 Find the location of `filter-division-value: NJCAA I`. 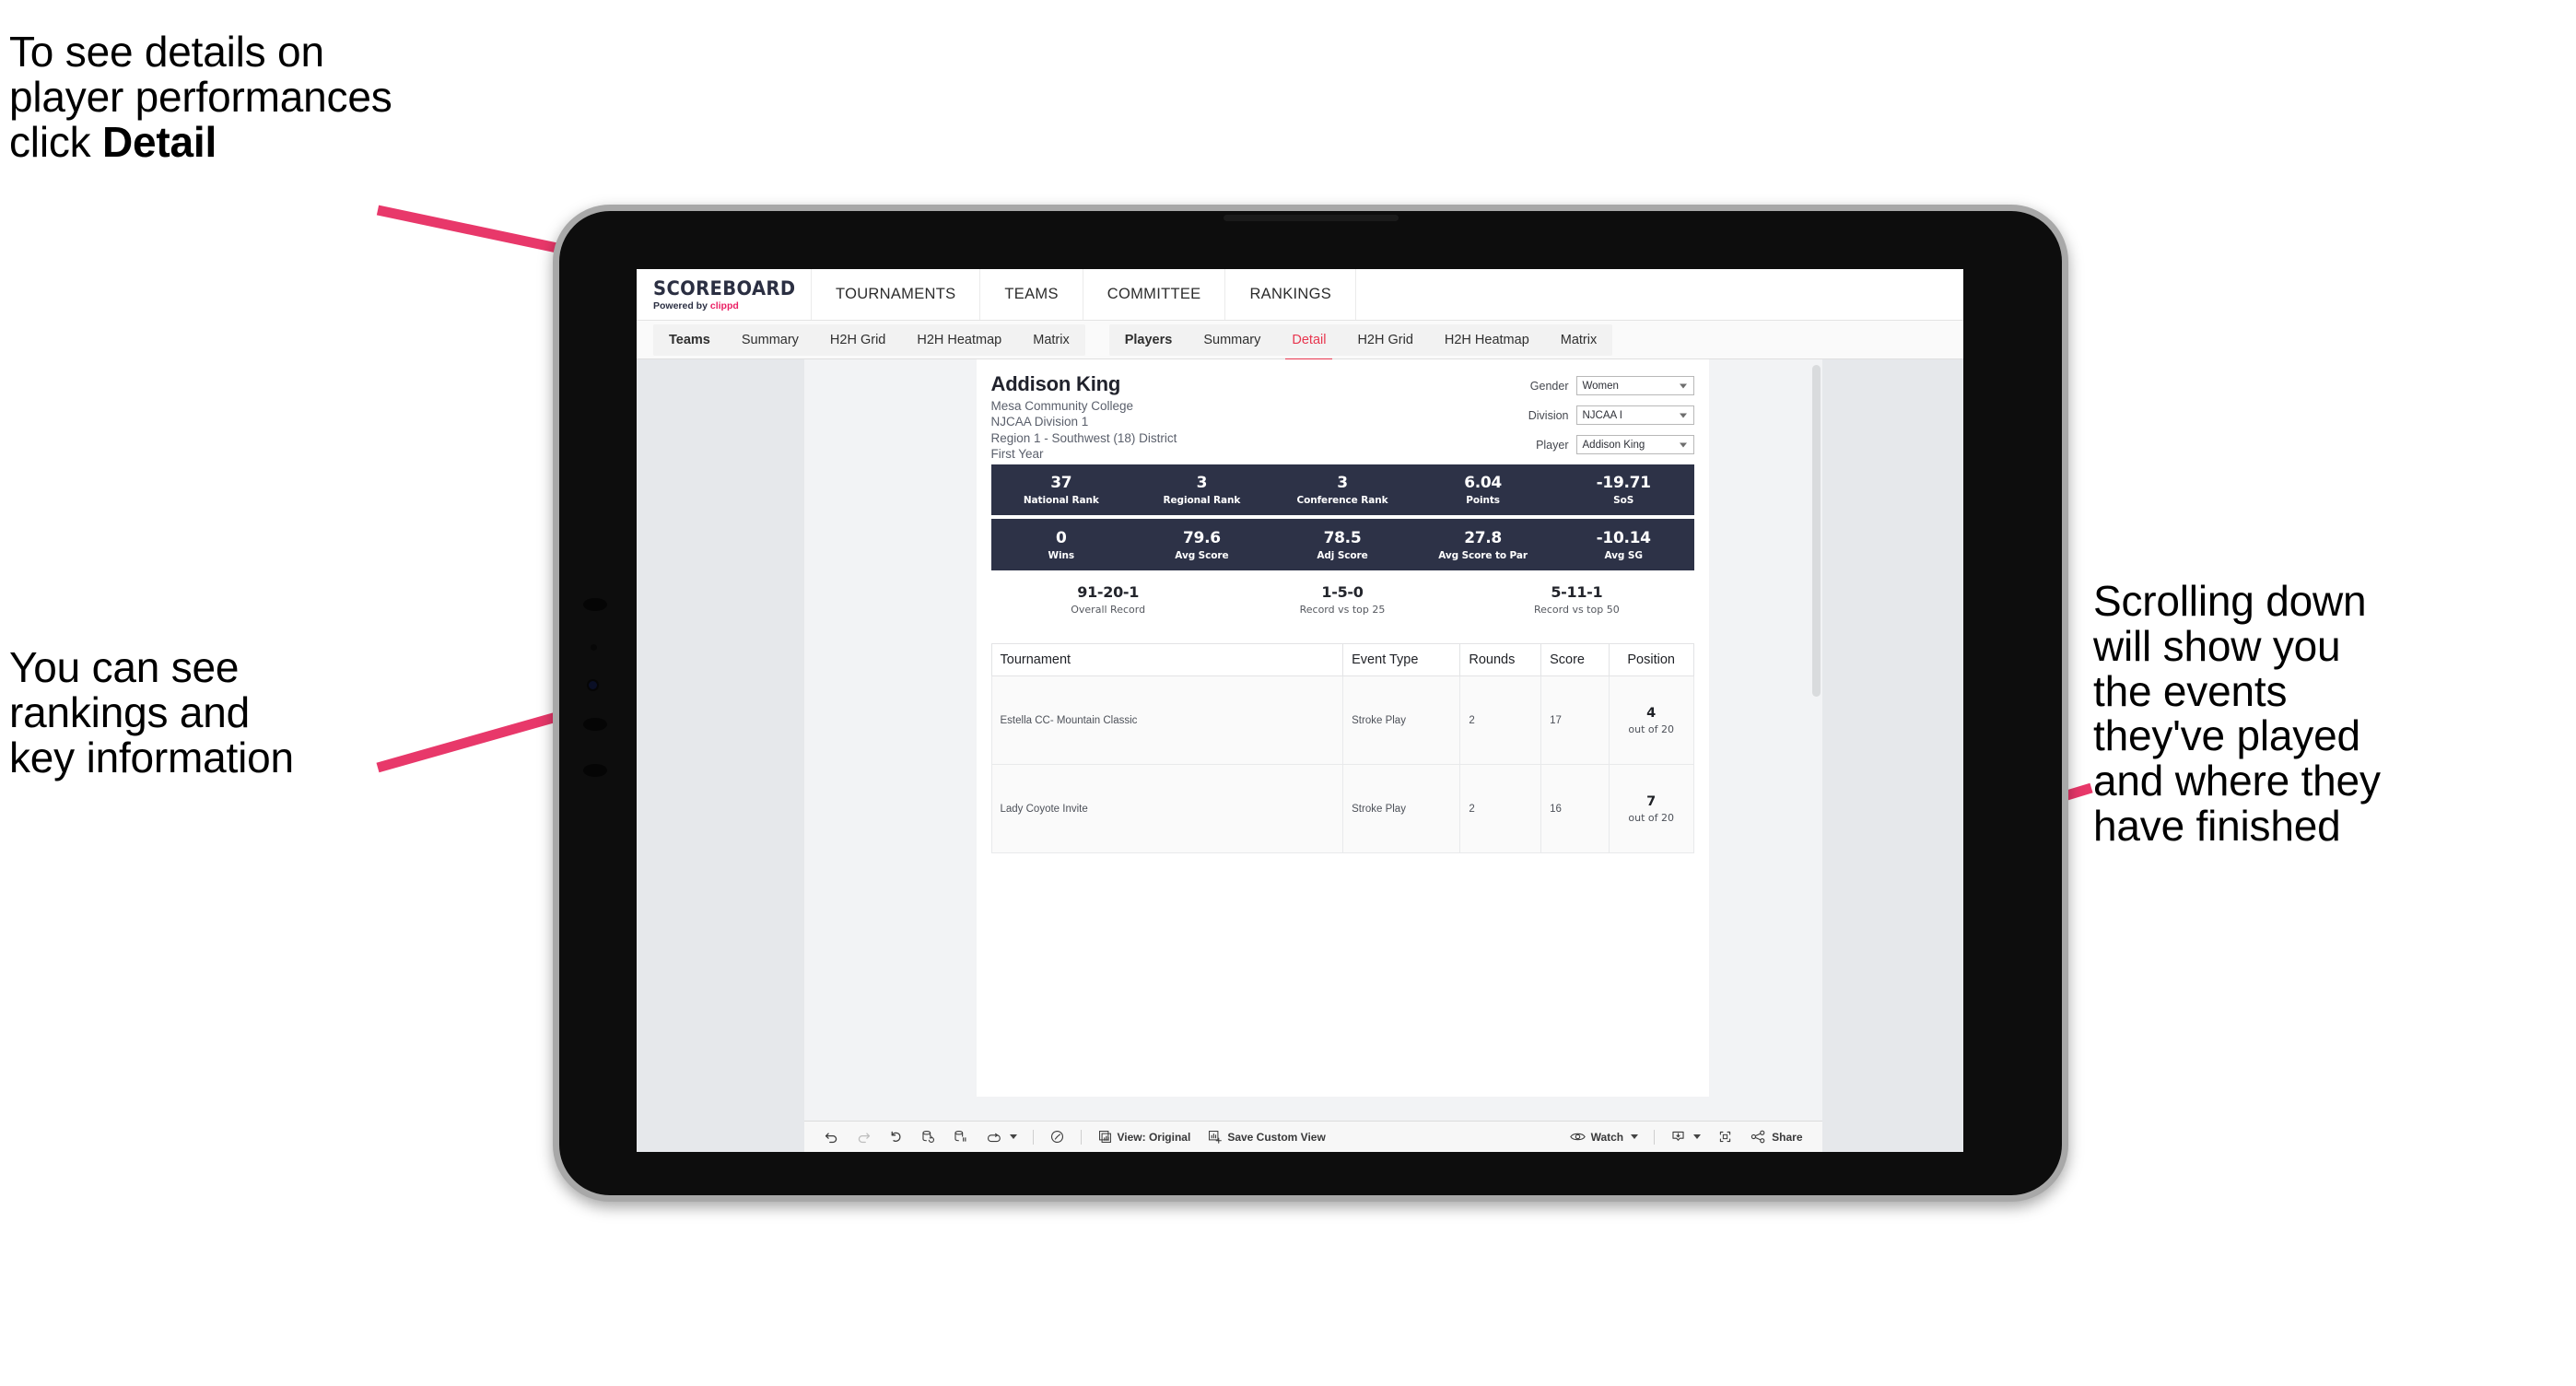

filter-division-value: NJCAA I is located at coordinates (1602, 415).